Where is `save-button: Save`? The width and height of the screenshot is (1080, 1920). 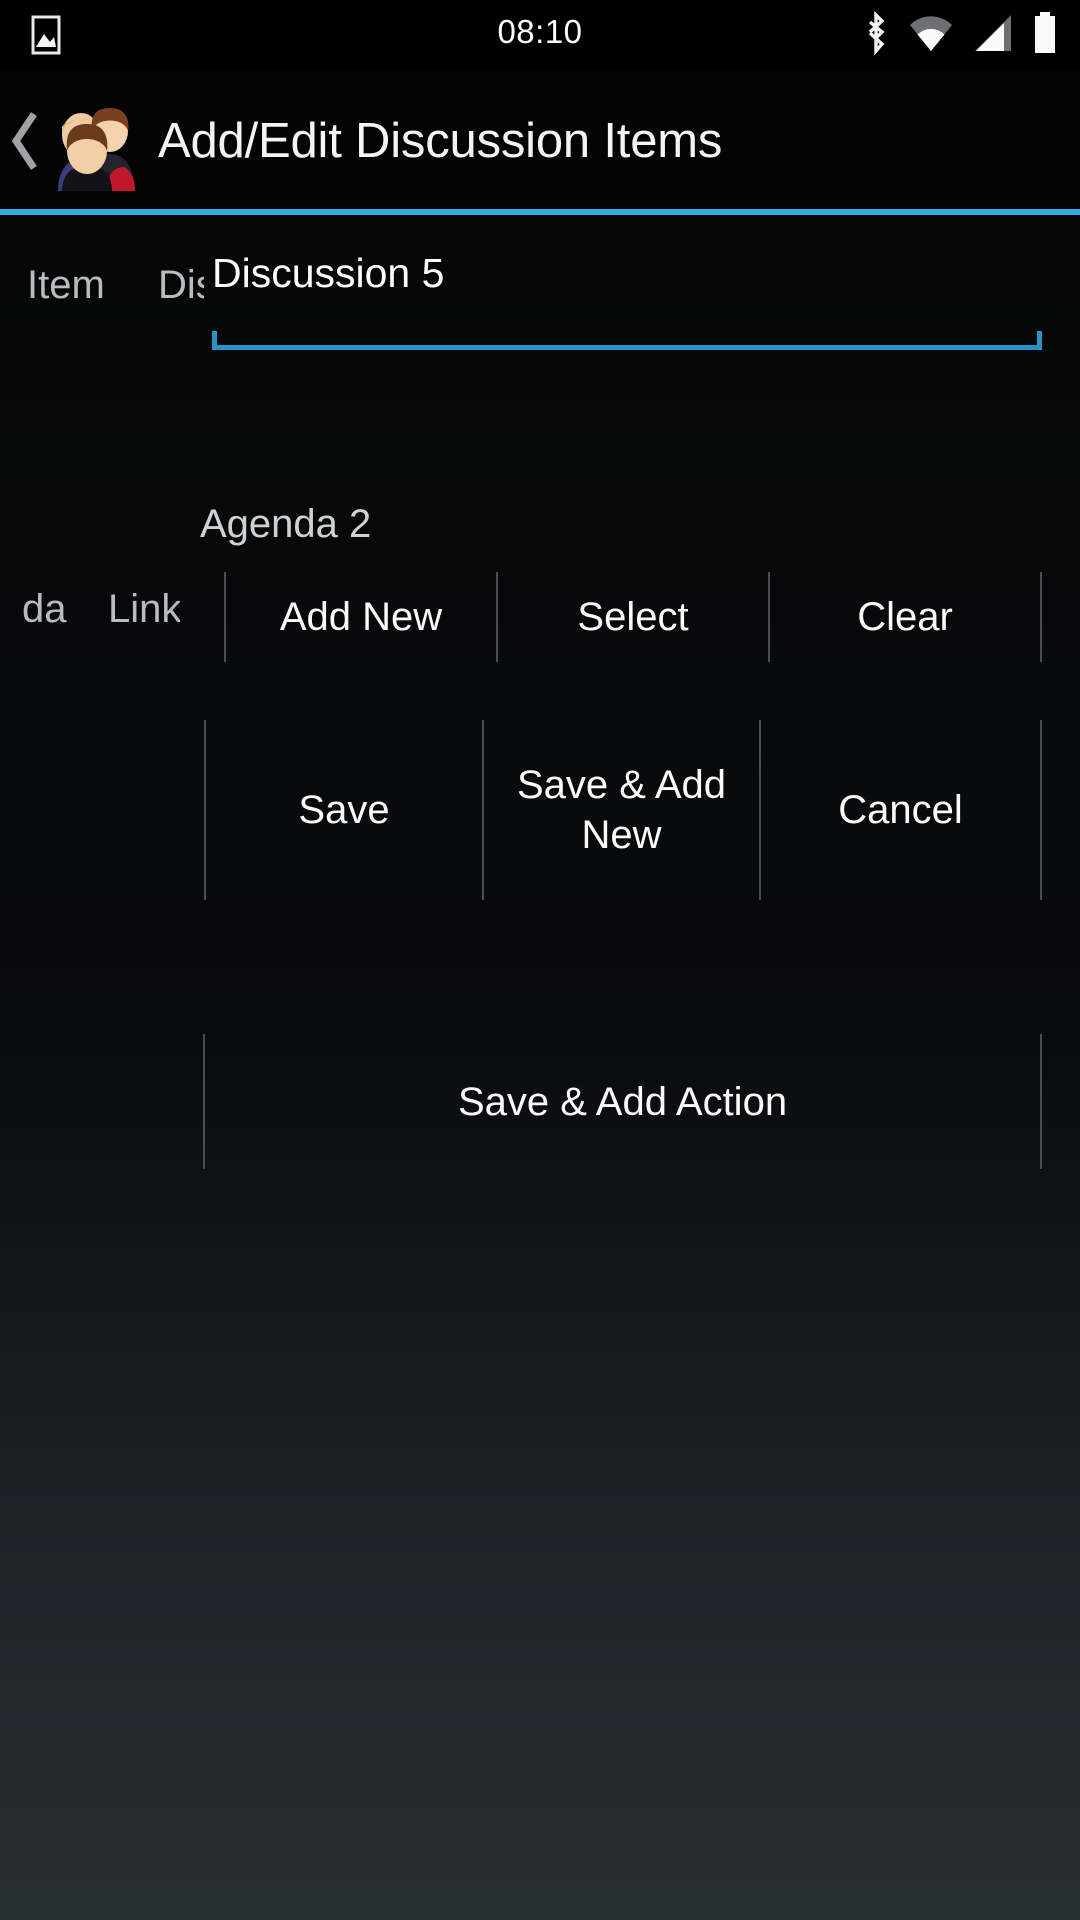
save-button: Save is located at coordinates (343, 810).